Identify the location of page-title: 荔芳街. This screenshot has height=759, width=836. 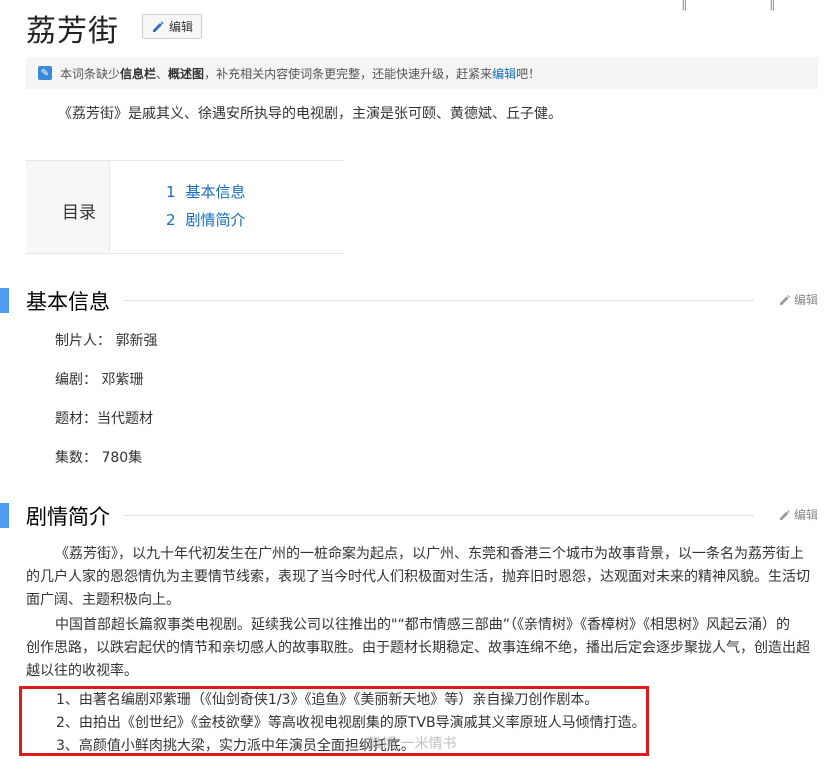
(72, 31).